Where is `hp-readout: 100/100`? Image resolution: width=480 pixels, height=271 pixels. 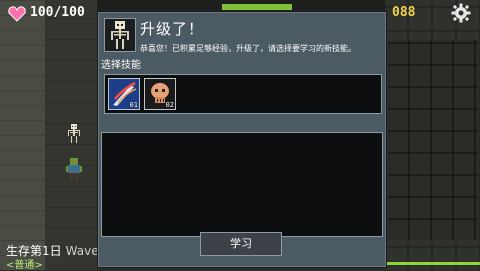 hp-readout: 100/100 is located at coordinates (57, 12).